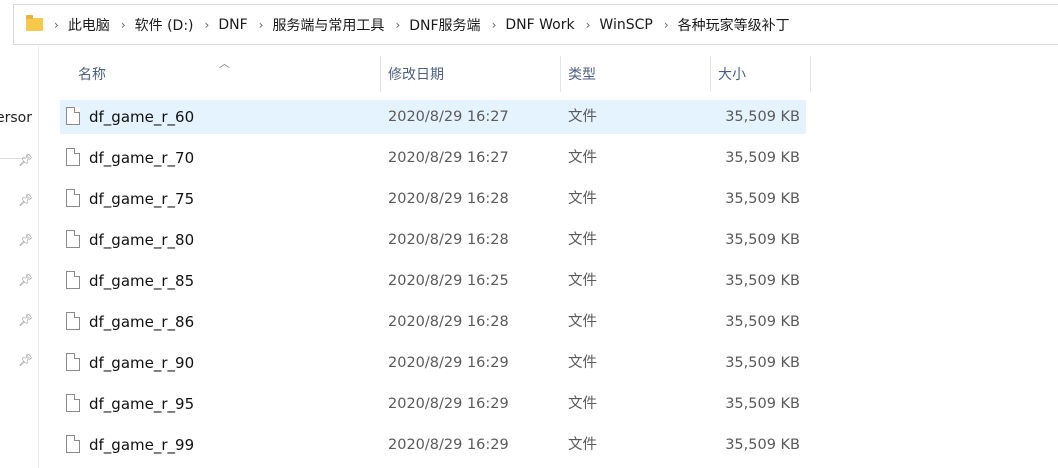  What do you see at coordinates (34, 23) in the screenshot?
I see `folder-icon` at bounding box center [34, 23].